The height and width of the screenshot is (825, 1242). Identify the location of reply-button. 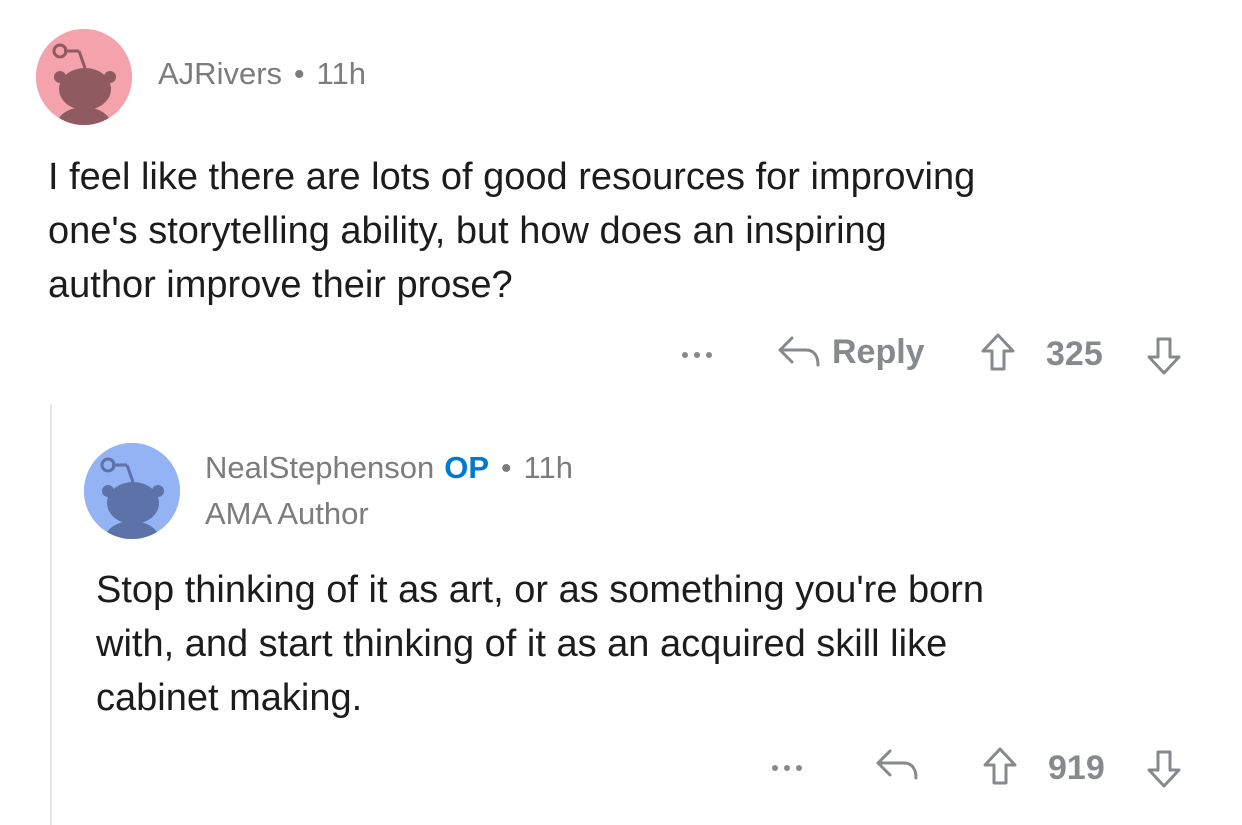
(897, 765).